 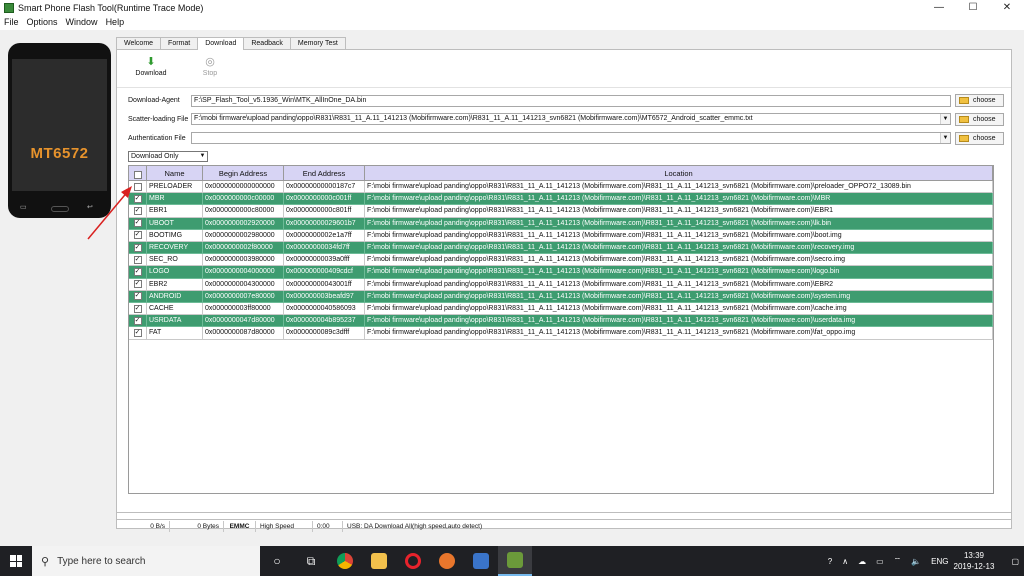 What do you see at coordinates (146, 561) in the screenshot?
I see `taskbar-search: ⚲ Type here to search` at bounding box center [146, 561].